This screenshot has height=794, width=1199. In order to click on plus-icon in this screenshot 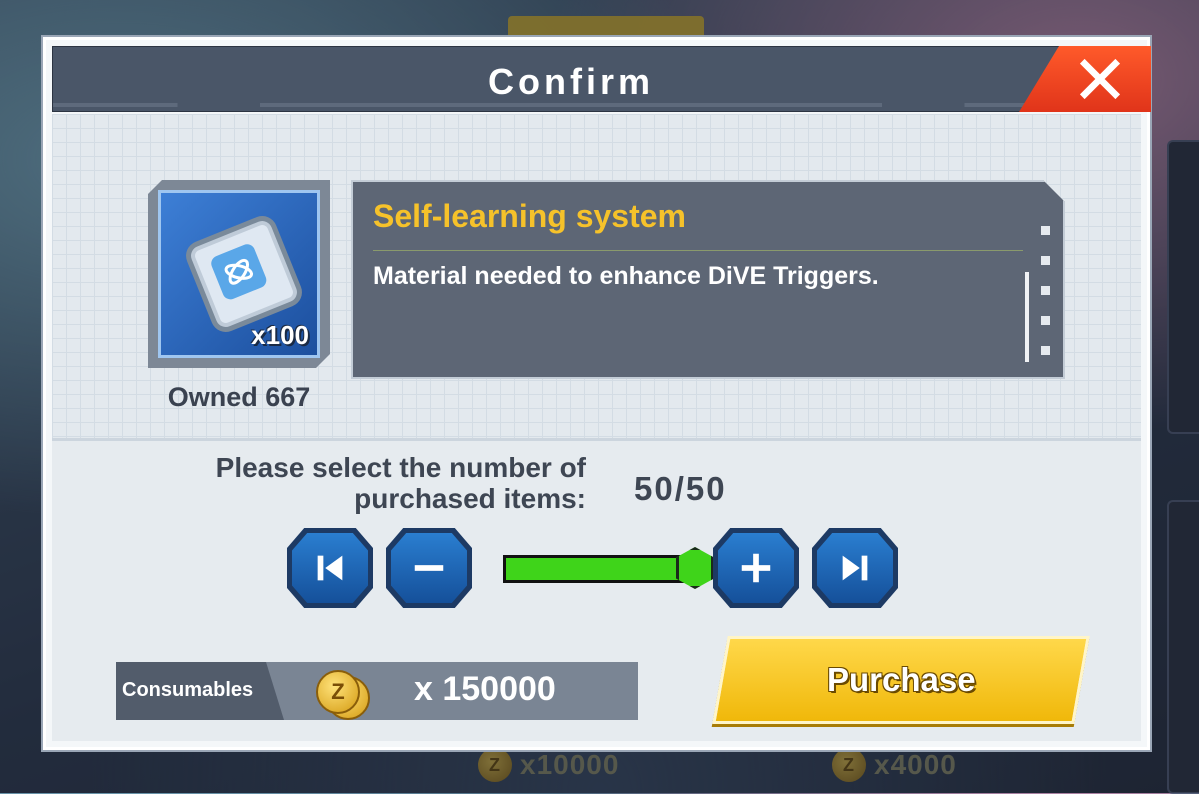, I will do `click(756, 568)`.